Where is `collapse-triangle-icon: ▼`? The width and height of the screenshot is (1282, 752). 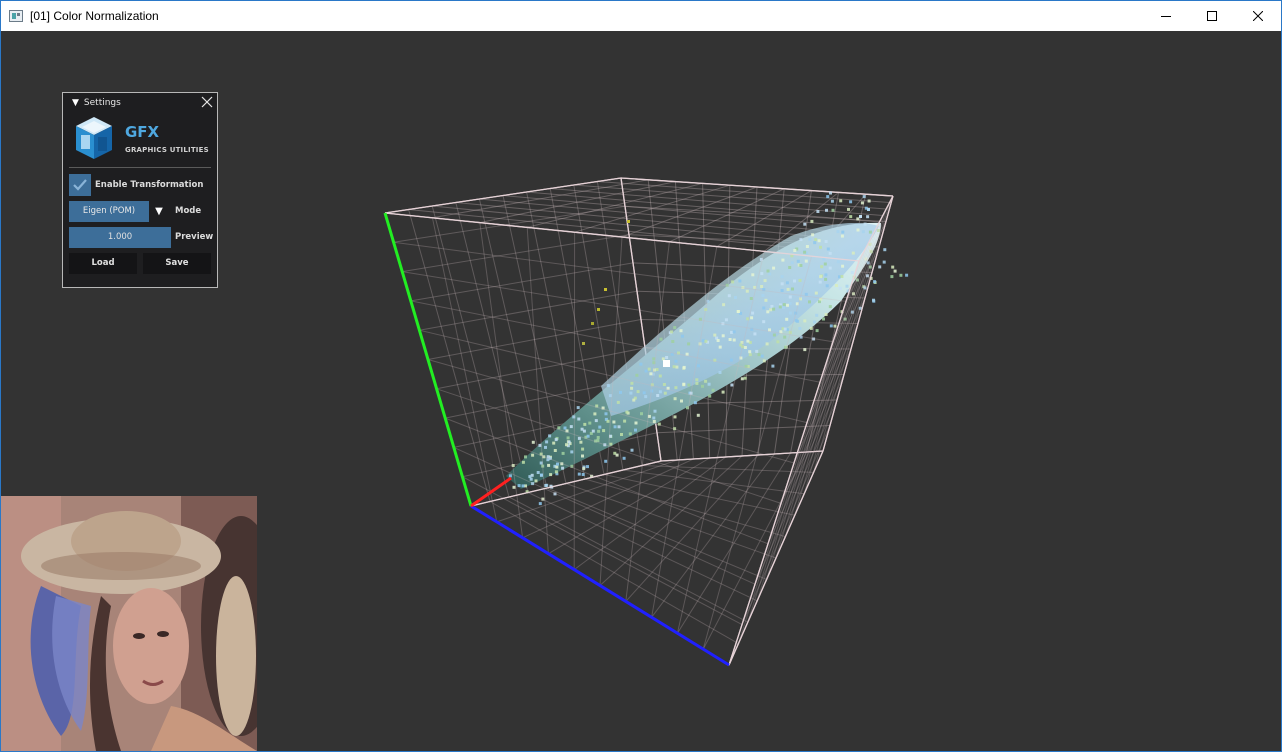 collapse-triangle-icon: ▼ is located at coordinates (75, 103).